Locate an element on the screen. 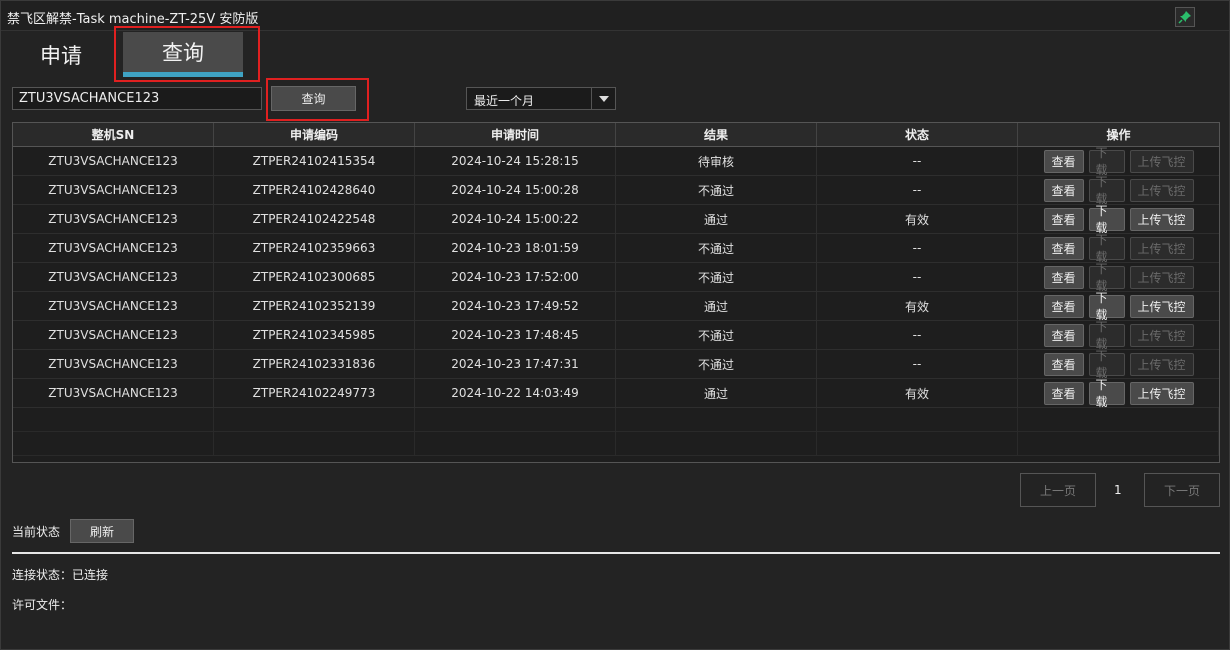 The height and width of the screenshot is (650, 1230). connection-status: 连接状态：已连接 is located at coordinates (60, 575).